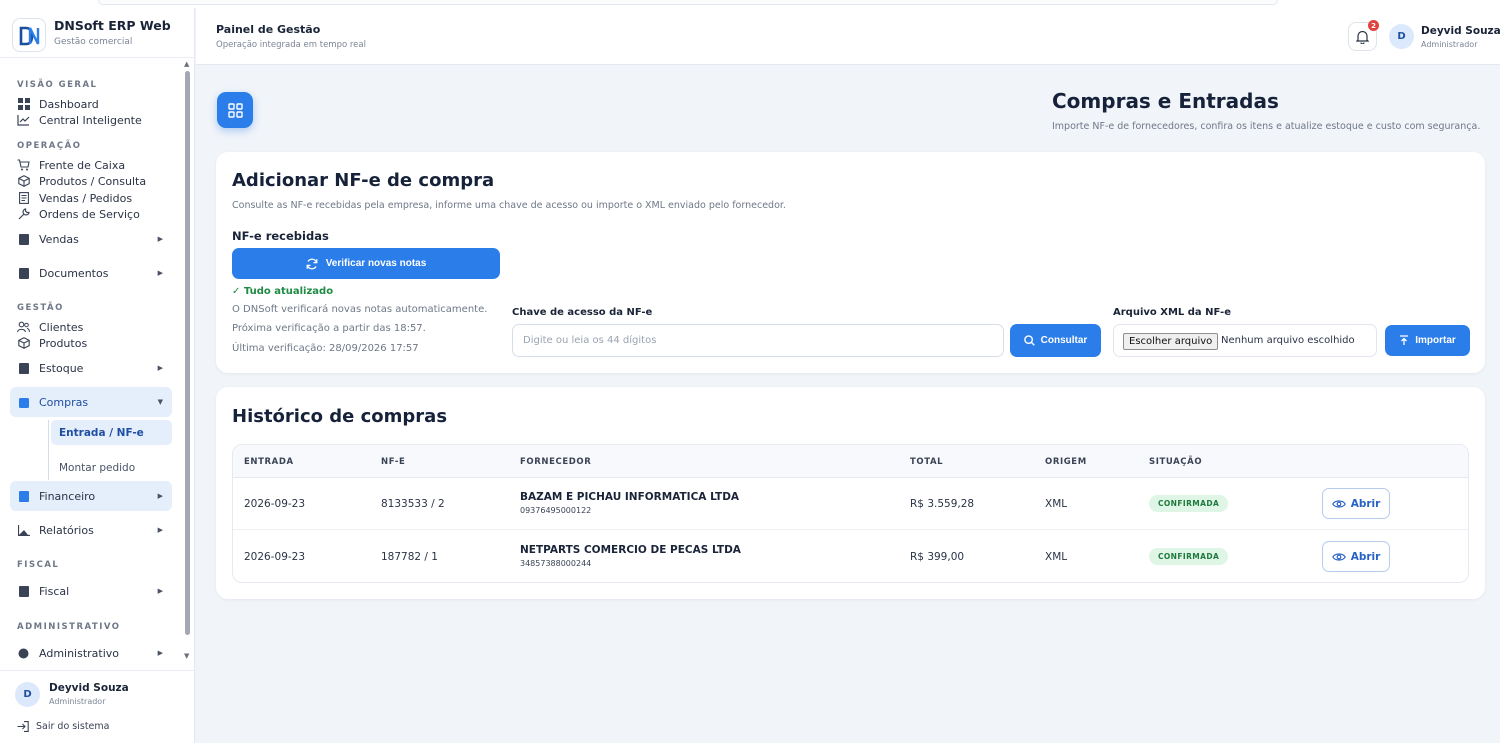 This screenshot has height=743, width=1500. Describe the element at coordinates (1056, 504) in the screenshot. I see `cell-origem: XML` at that location.